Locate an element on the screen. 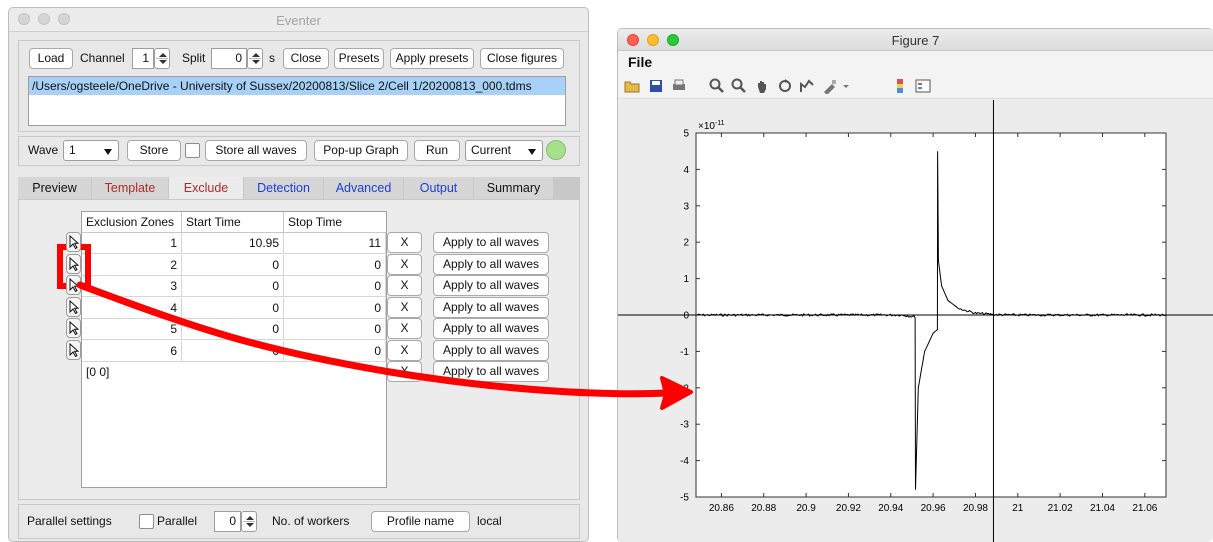 The height and width of the screenshot is (542, 1213). close-button: Close is located at coordinates (306, 58).